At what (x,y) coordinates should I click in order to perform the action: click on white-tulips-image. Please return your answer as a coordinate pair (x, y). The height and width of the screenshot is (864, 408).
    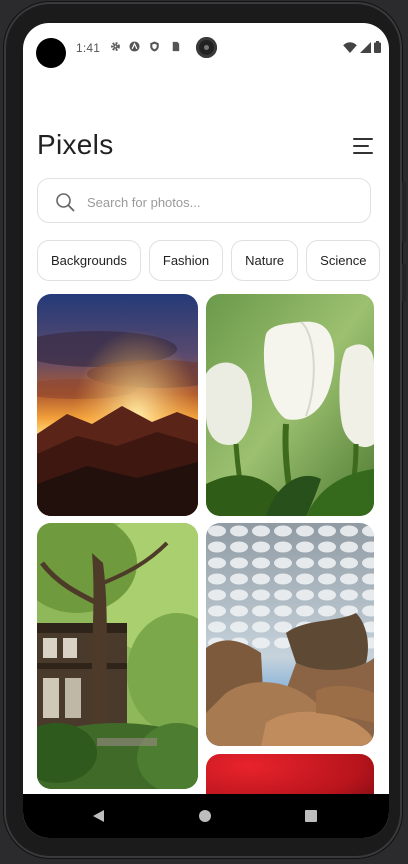
    Looking at the image, I should click on (290, 405).